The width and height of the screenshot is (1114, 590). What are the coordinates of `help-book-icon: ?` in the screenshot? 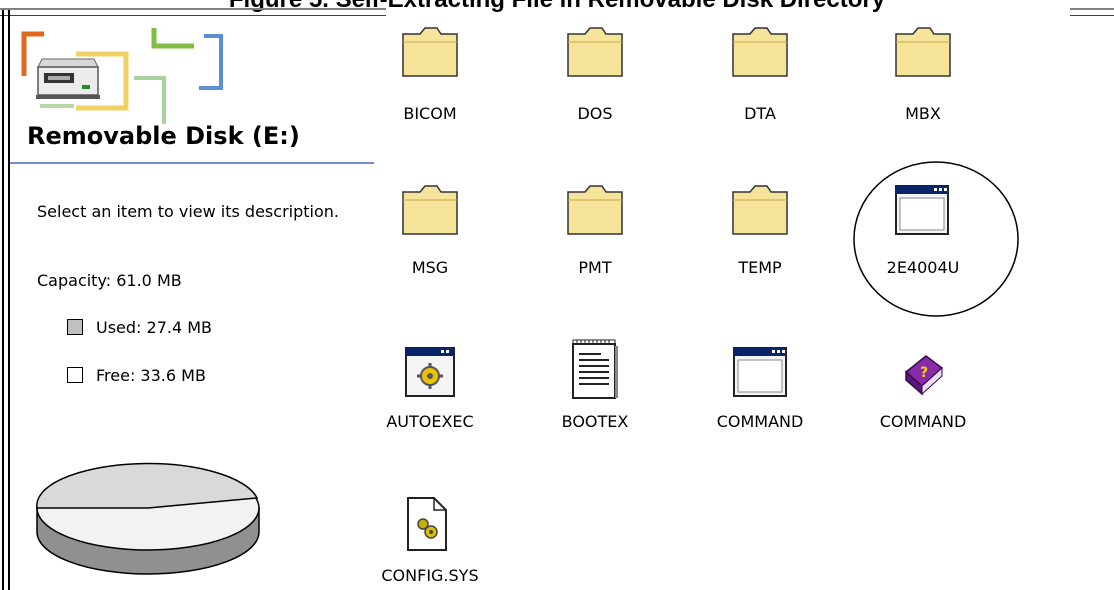 It's located at (923, 377).